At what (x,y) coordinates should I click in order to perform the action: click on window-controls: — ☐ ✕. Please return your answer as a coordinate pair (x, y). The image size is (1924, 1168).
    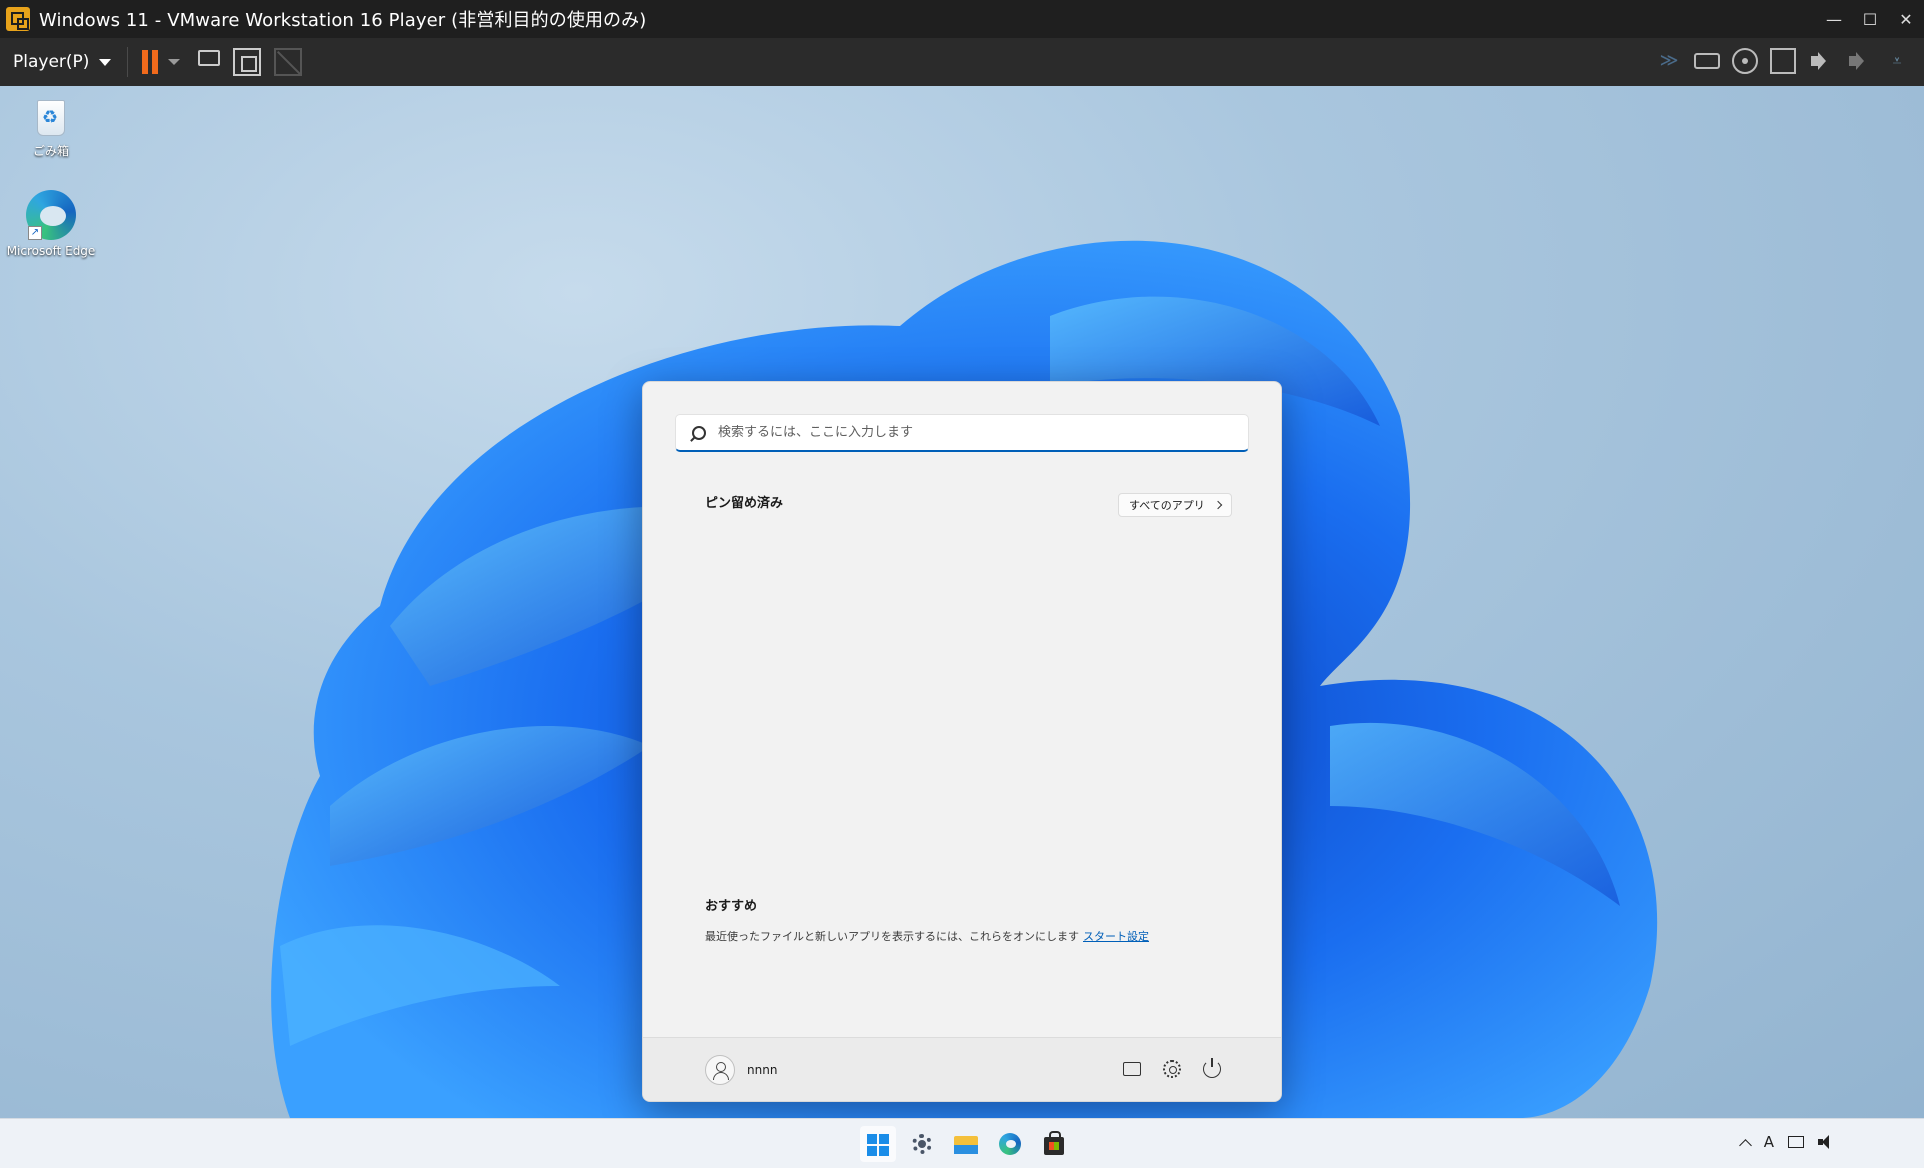
    Looking at the image, I should click on (1870, 19).